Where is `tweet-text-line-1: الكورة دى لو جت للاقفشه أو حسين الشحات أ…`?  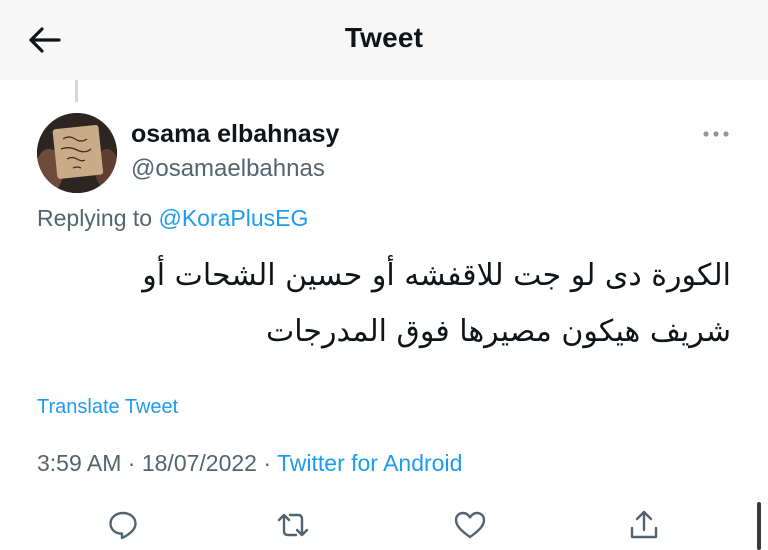
tweet-text-line-1: الكورة دى لو جت للاقفشه أو حسين الشحات أ… is located at coordinates (436, 275).